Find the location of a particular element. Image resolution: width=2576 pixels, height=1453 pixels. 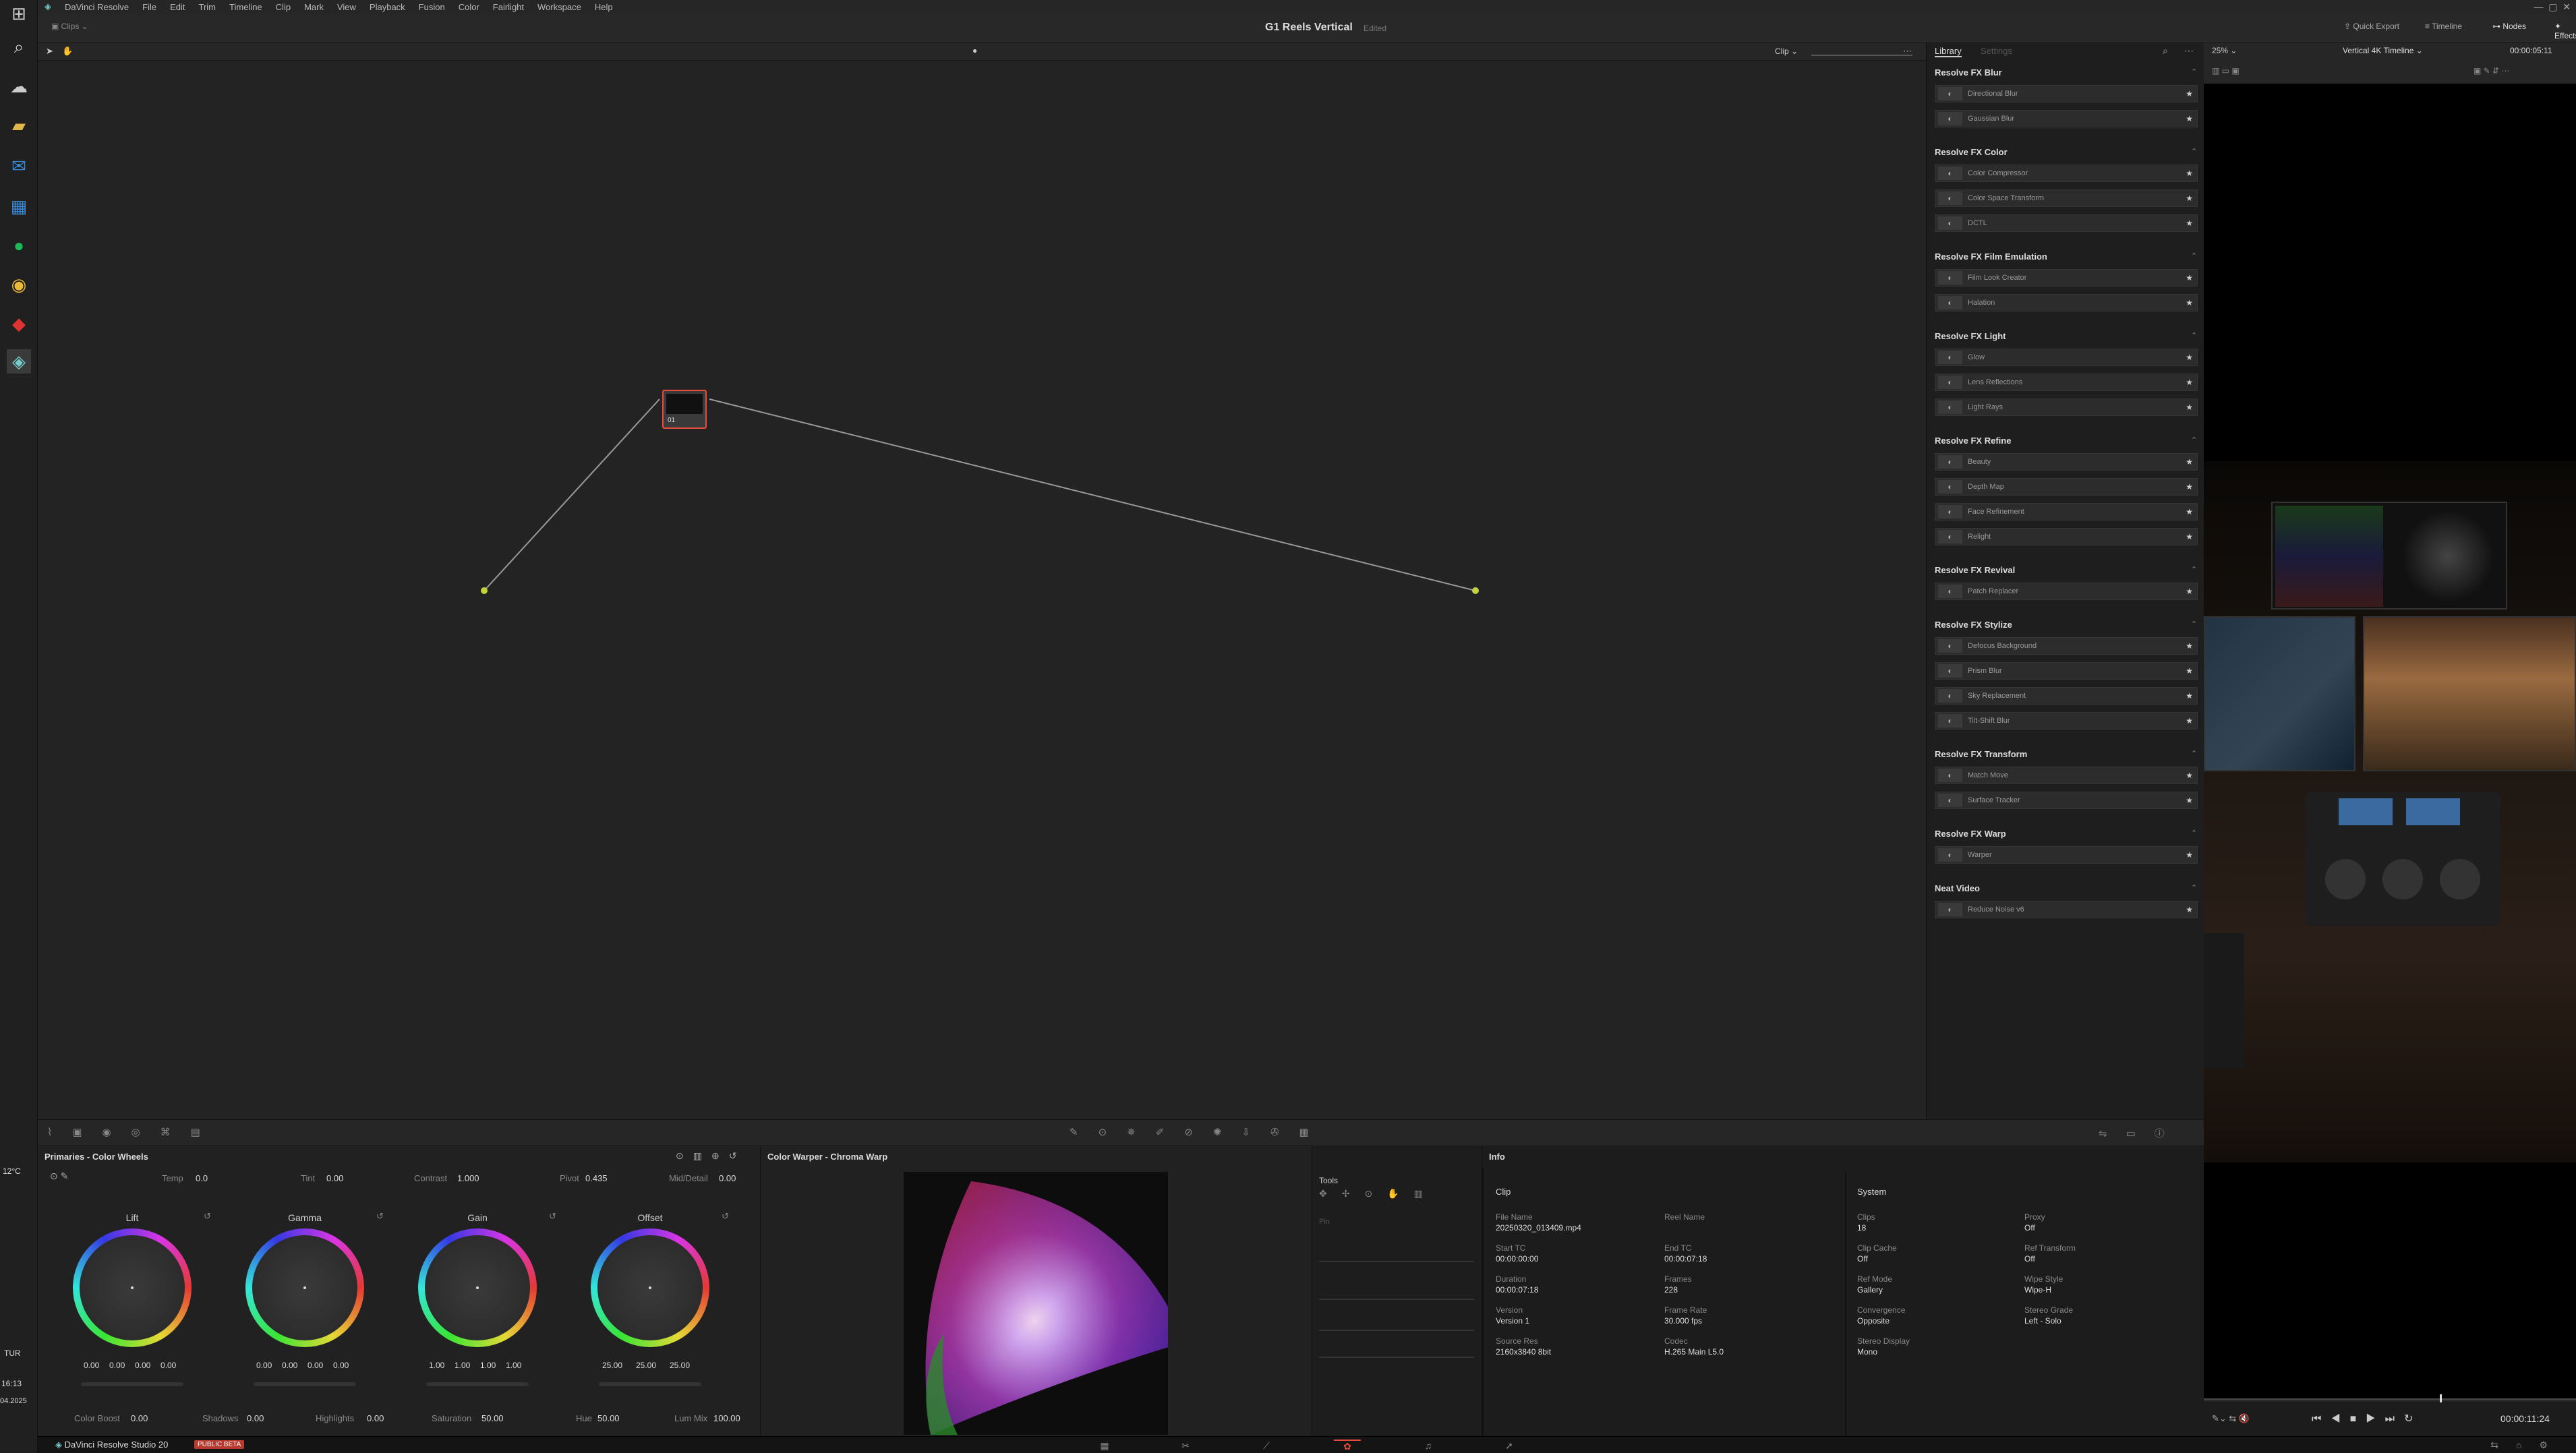

transport-controls: ⏮◀■▶⏭↻ is located at coordinates (2367, 1418).